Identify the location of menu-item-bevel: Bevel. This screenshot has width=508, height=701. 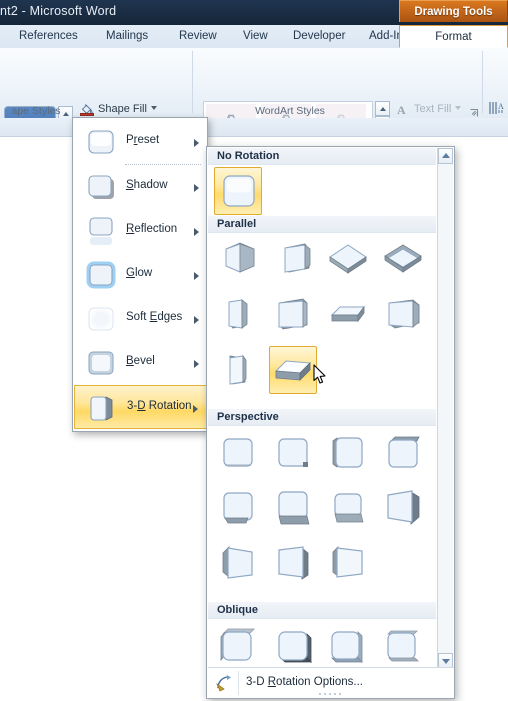
(140, 363).